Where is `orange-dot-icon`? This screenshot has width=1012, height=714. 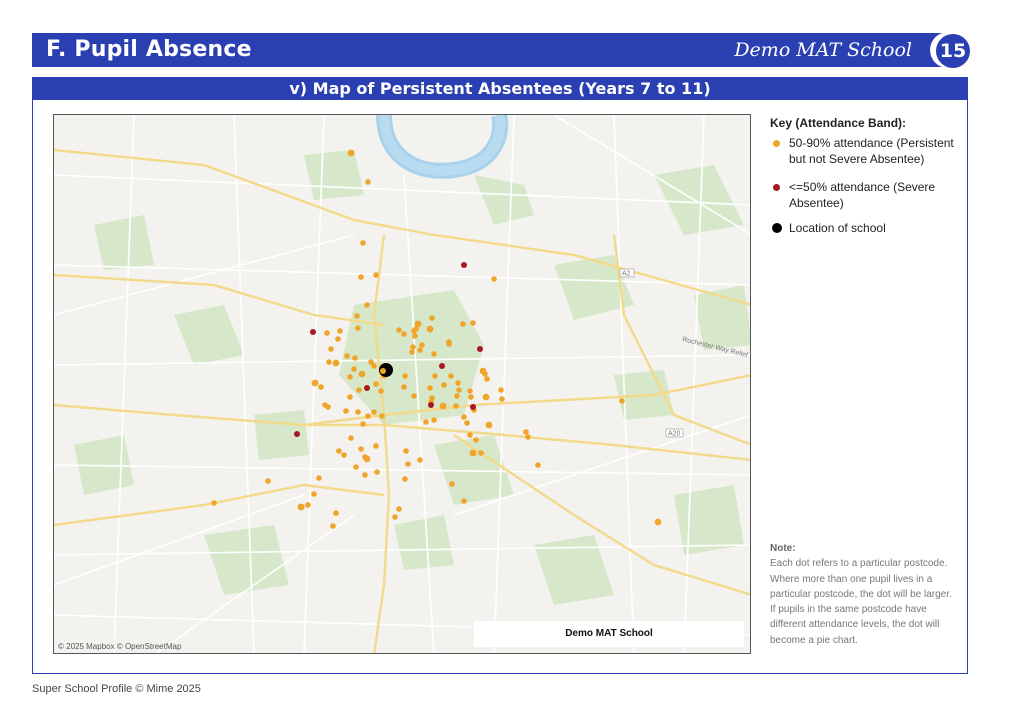 orange-dot-icon is located at coordinates (776, 143).